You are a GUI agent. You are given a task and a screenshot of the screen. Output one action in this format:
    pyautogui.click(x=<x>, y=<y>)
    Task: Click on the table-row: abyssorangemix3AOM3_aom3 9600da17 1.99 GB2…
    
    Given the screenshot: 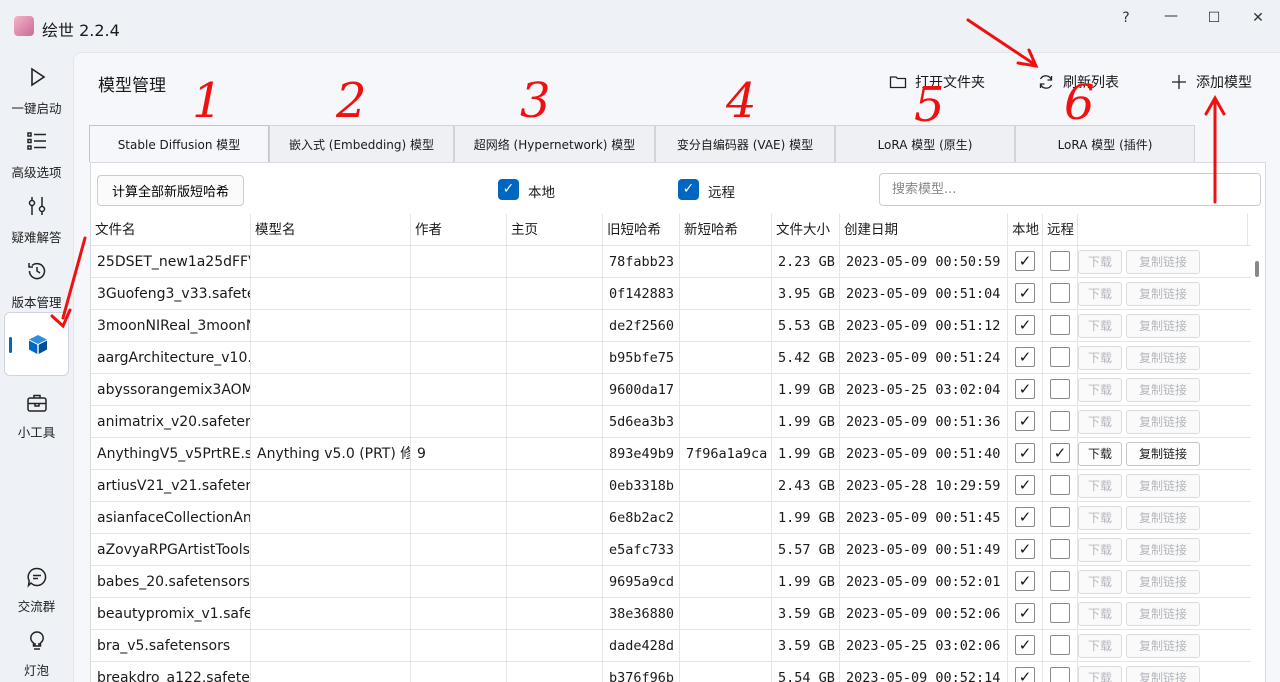 What is the action you would take?
    pyautogui.click(x=671, y=390)
    